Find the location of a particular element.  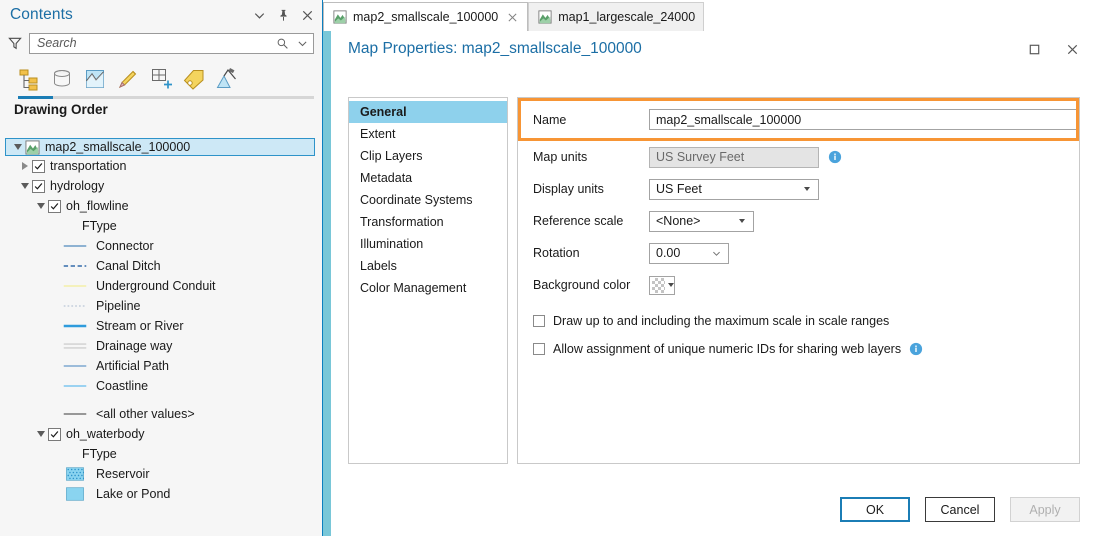

background-color-picker is located at coordinates (662, 285).